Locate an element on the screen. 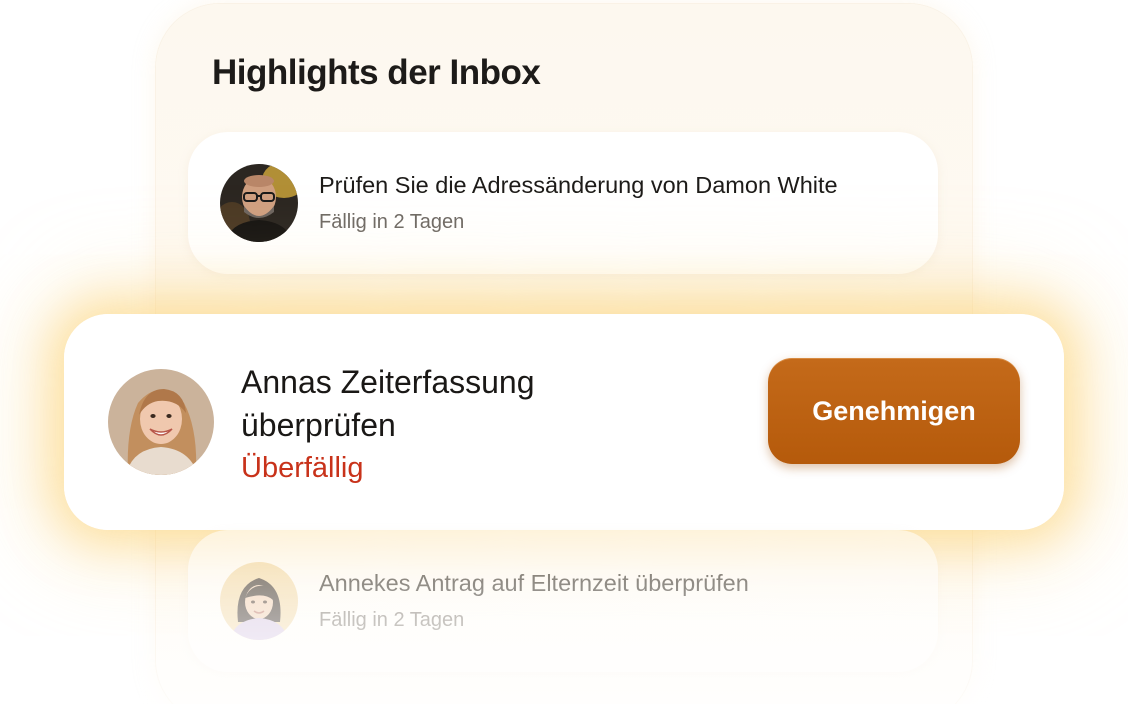 This screenshot has width=1128, height=704. man-with-glasses-avatar is located at coordinates (259, 203).